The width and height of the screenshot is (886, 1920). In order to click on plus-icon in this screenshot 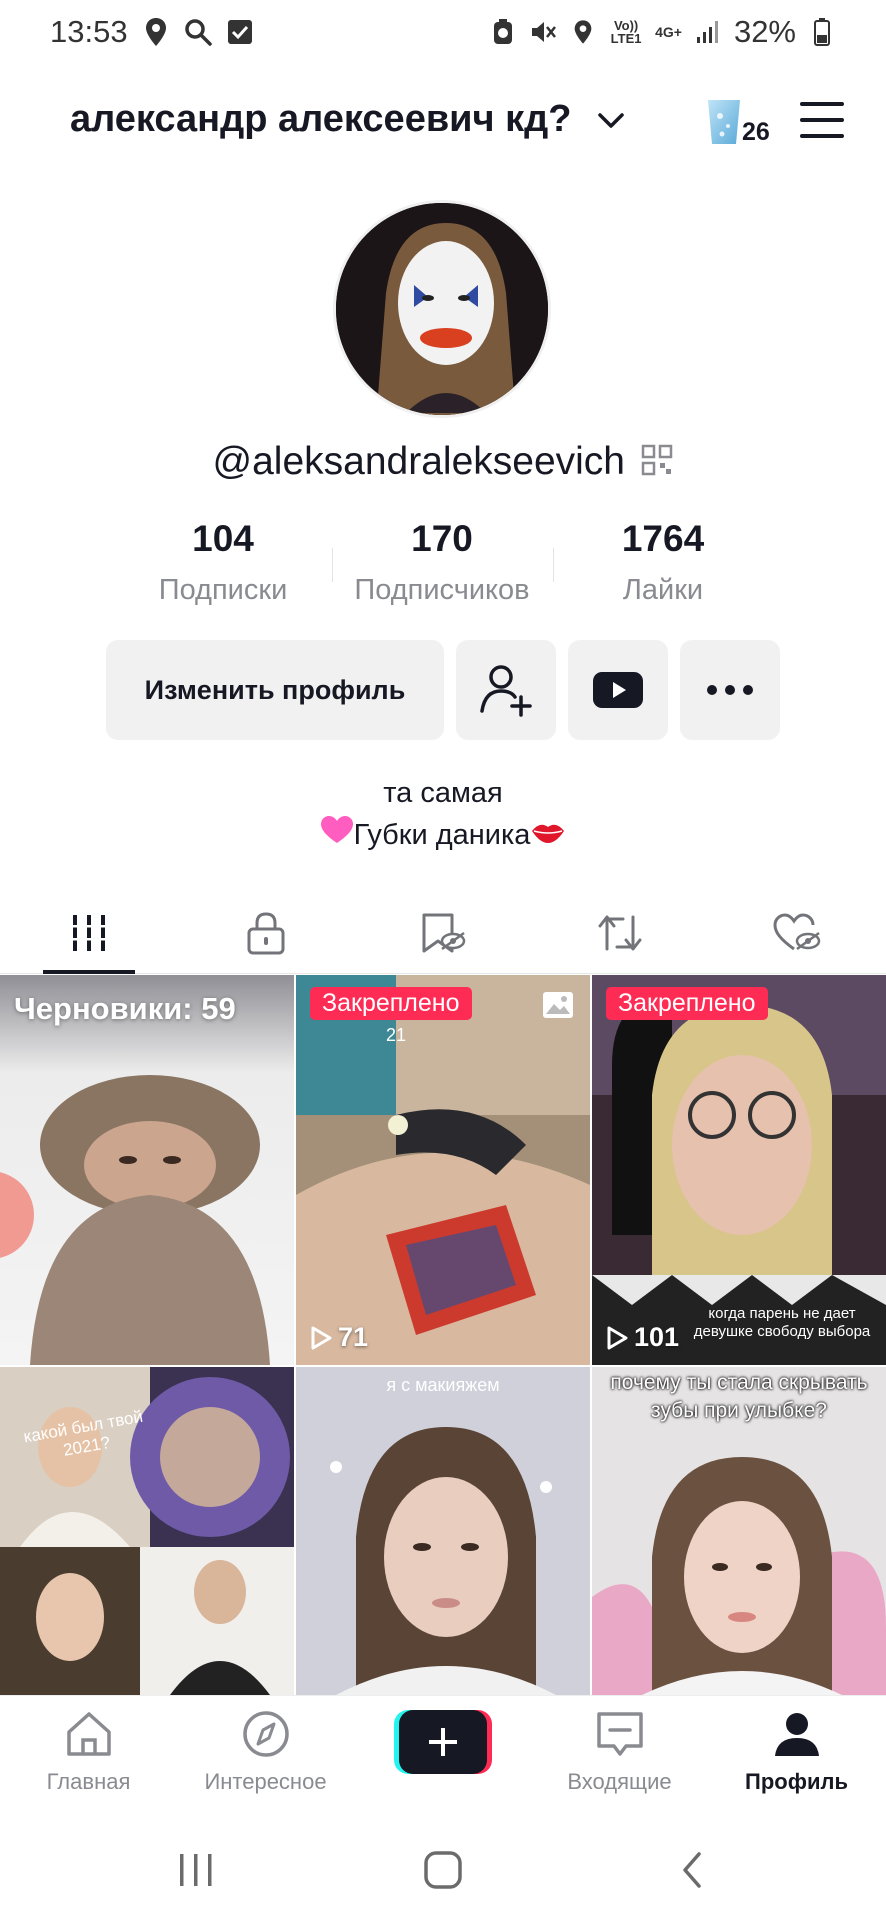, I will do `click(443, 1742)`.